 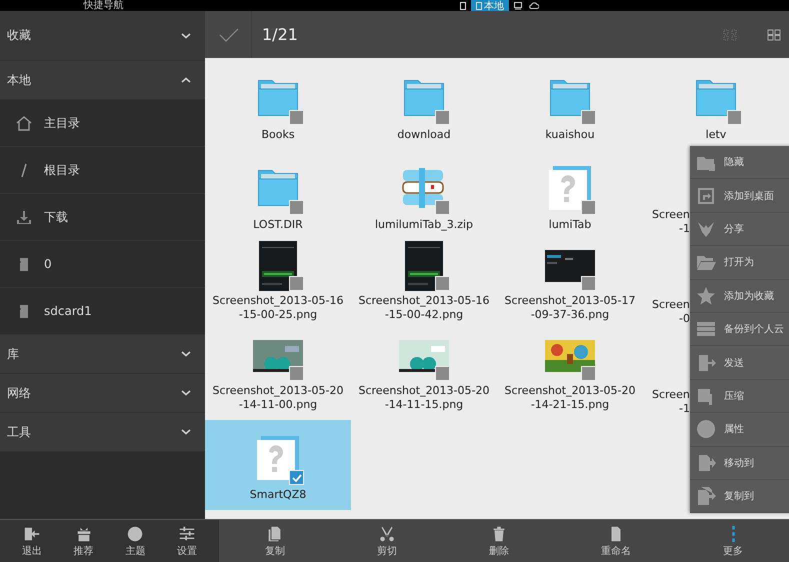 What do you see at coordinates (739, 196) in the screenshot?
I see `menu-item: 添加到桌面` at bounding box center [739, 196].